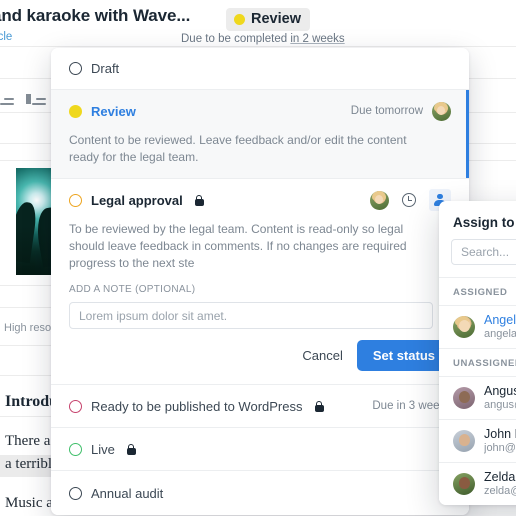  I want to click on radio-amber-icon, so click(75, 200).